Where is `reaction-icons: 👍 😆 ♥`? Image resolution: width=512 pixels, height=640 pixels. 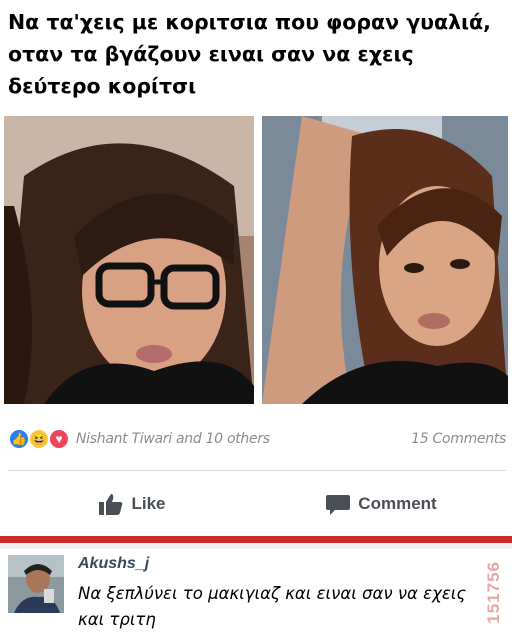
reaction-icons: 👍 😆 ♥ is located at coordinates (39, 439).